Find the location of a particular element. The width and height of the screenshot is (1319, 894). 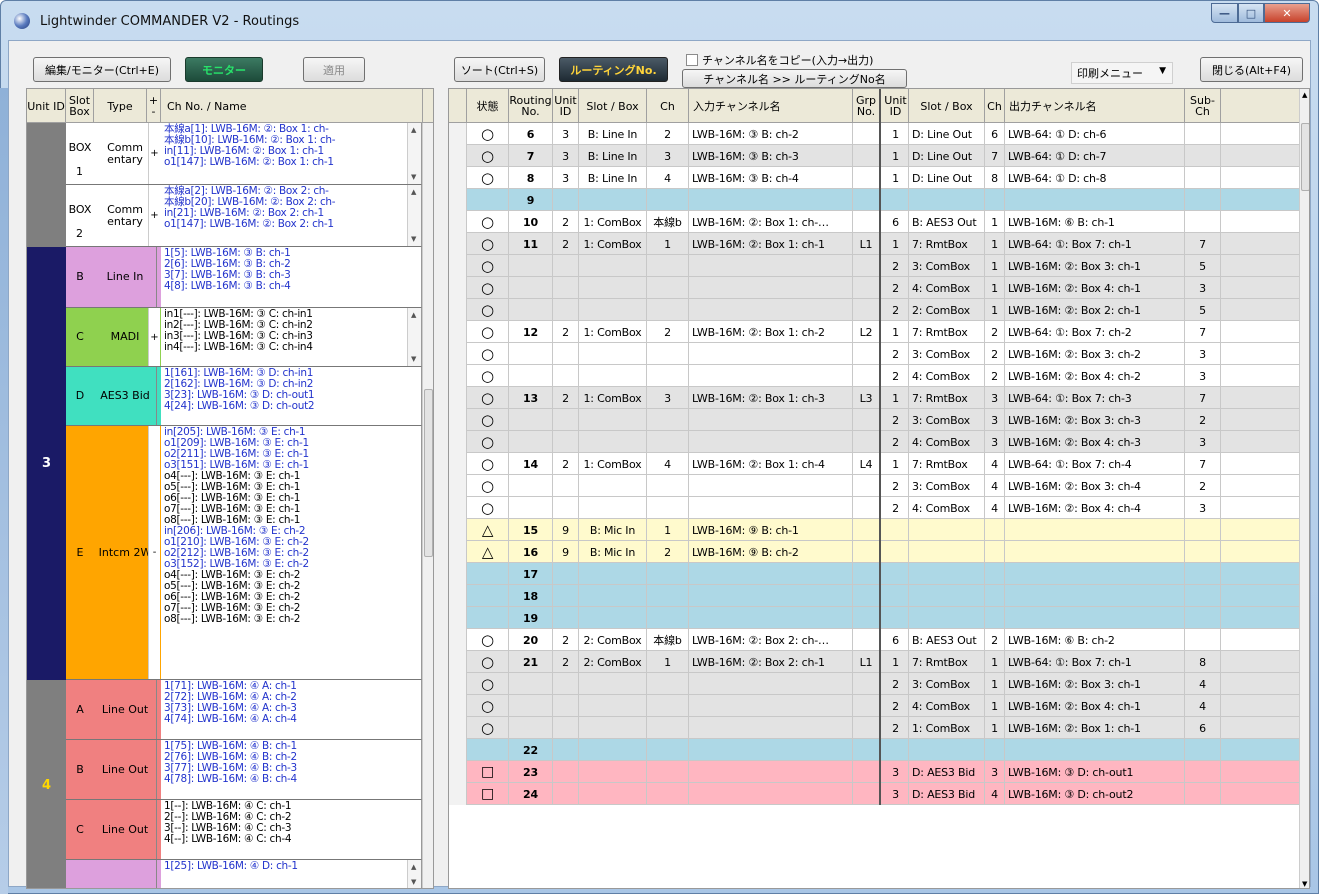

scroll-thumb is located at coordinates (1305, 157).